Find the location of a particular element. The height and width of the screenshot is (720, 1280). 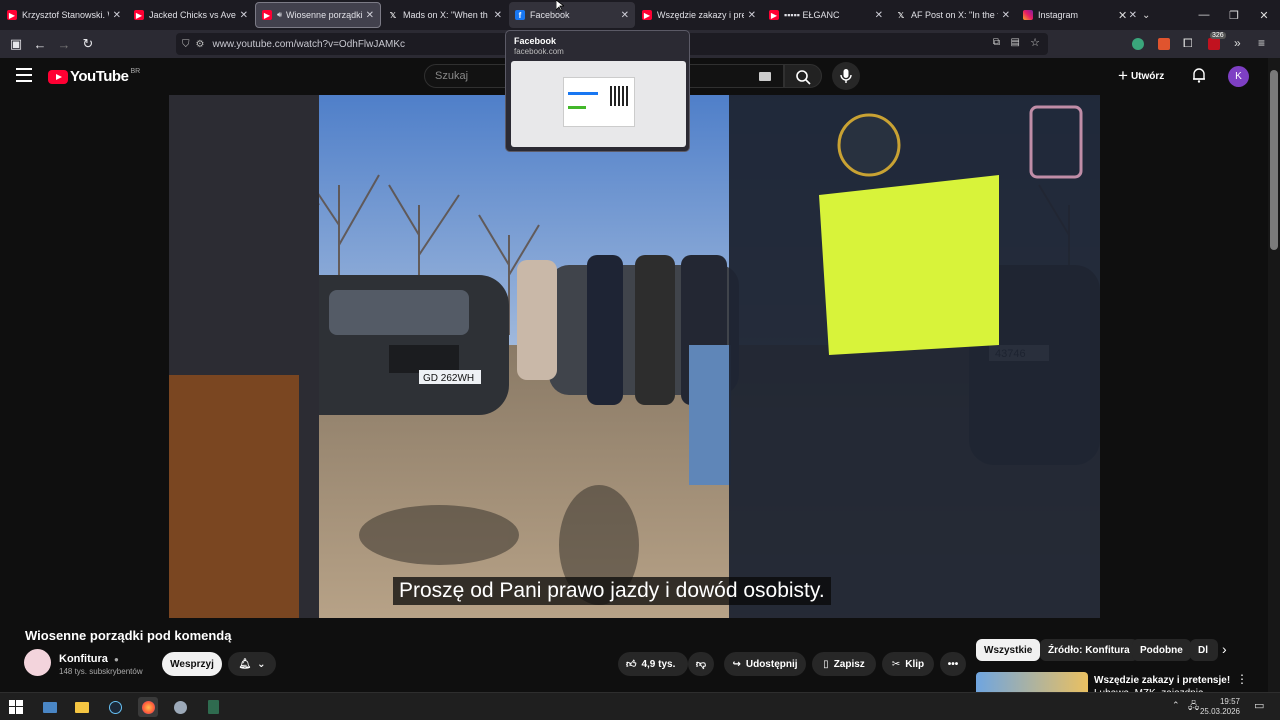

browser-tab: 𝕏 Mads on X: "When th ✕ is located at coordinates (445, 15).